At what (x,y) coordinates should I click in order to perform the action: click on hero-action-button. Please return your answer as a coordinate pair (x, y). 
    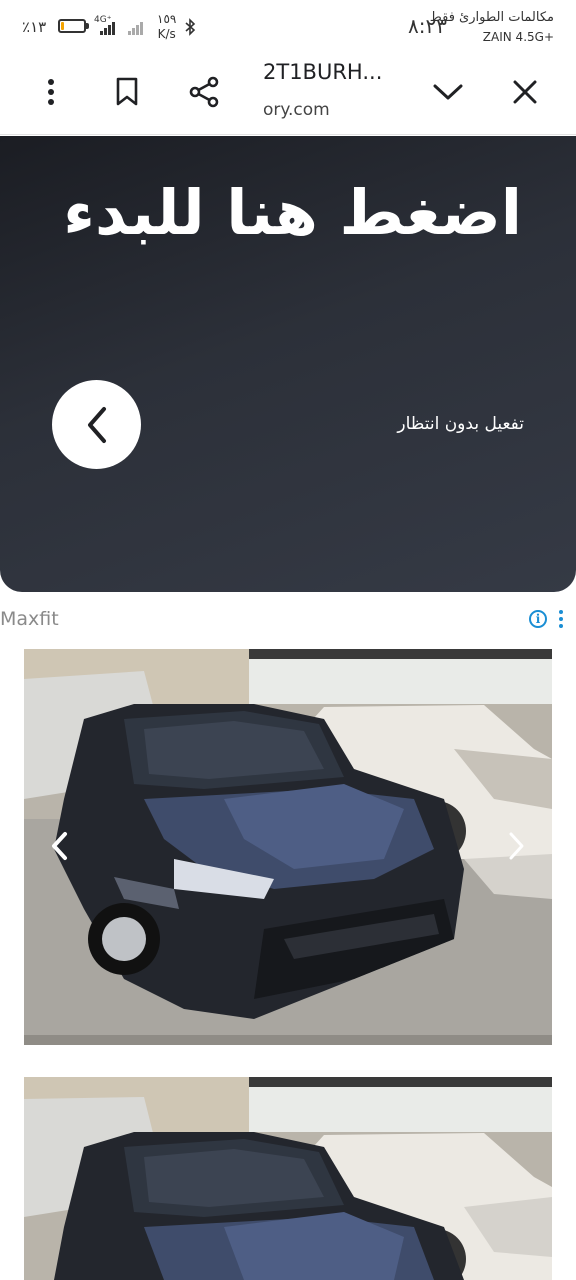
    Looking at the image, I should click on (96, 424).